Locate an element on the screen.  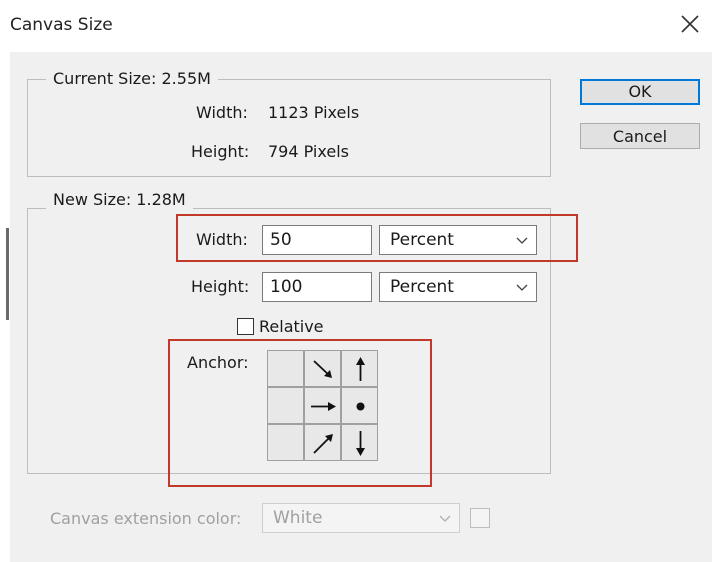
anchor-grid is located at coordinates (322, 405).